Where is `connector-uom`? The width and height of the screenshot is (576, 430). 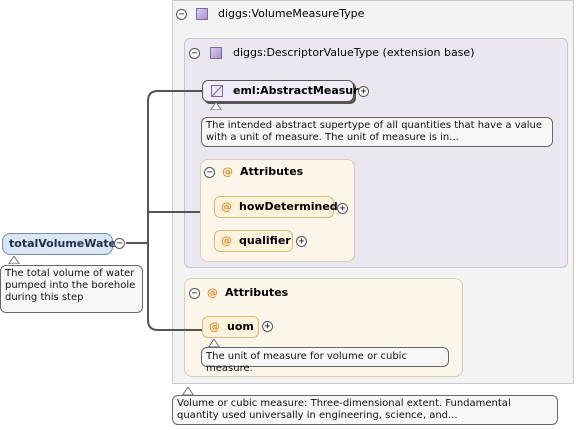
connector-uom is located at coordinates (174, 287).